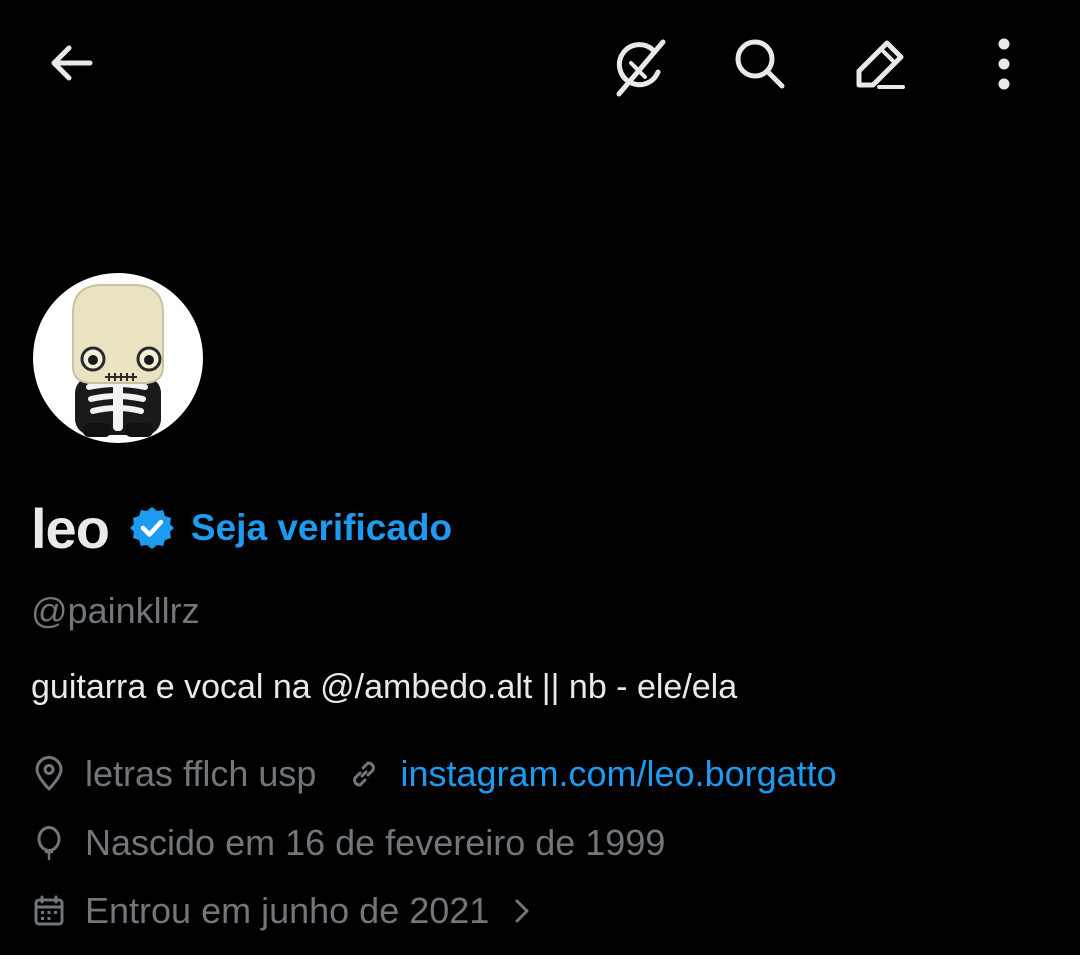 Image resolution: width=1080 pixels, height=955 pixels. I want to click on more-vertical-icon, so click(1004, 64).